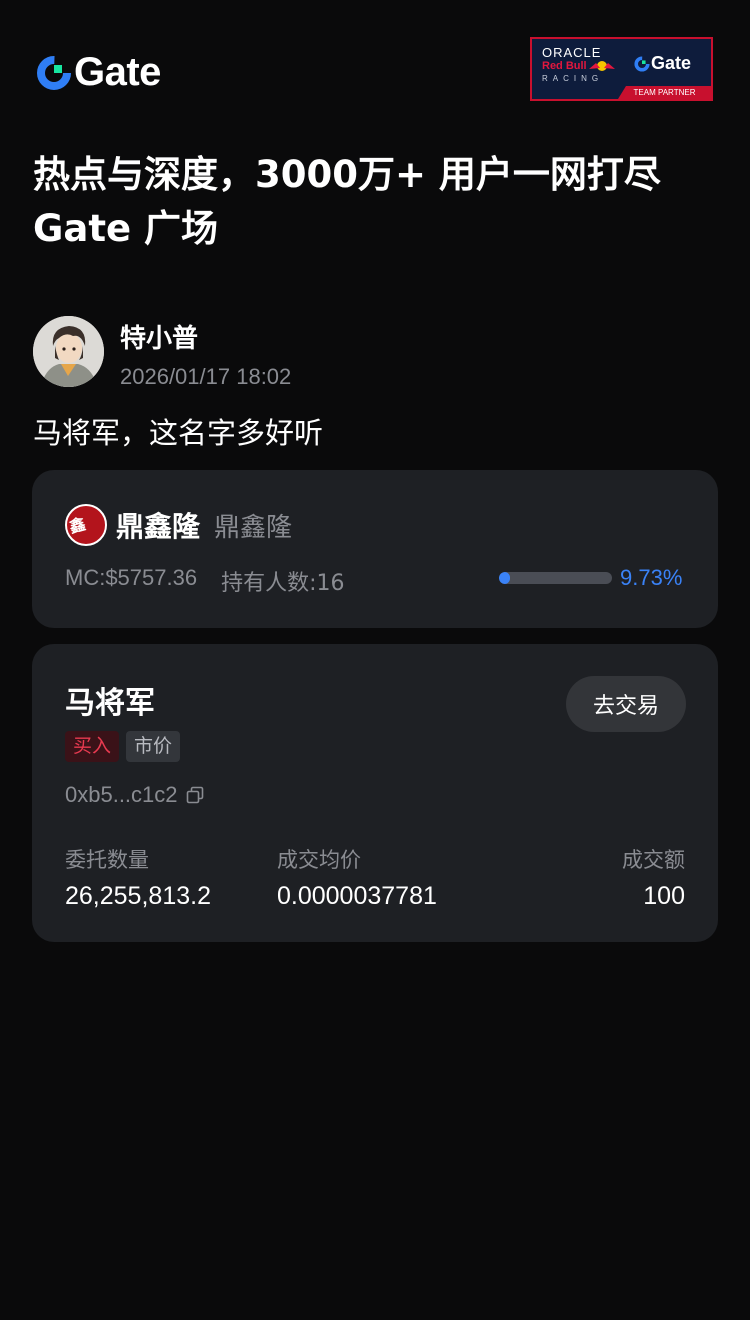  I want to click on token-progress-bar, so click(555, 578).